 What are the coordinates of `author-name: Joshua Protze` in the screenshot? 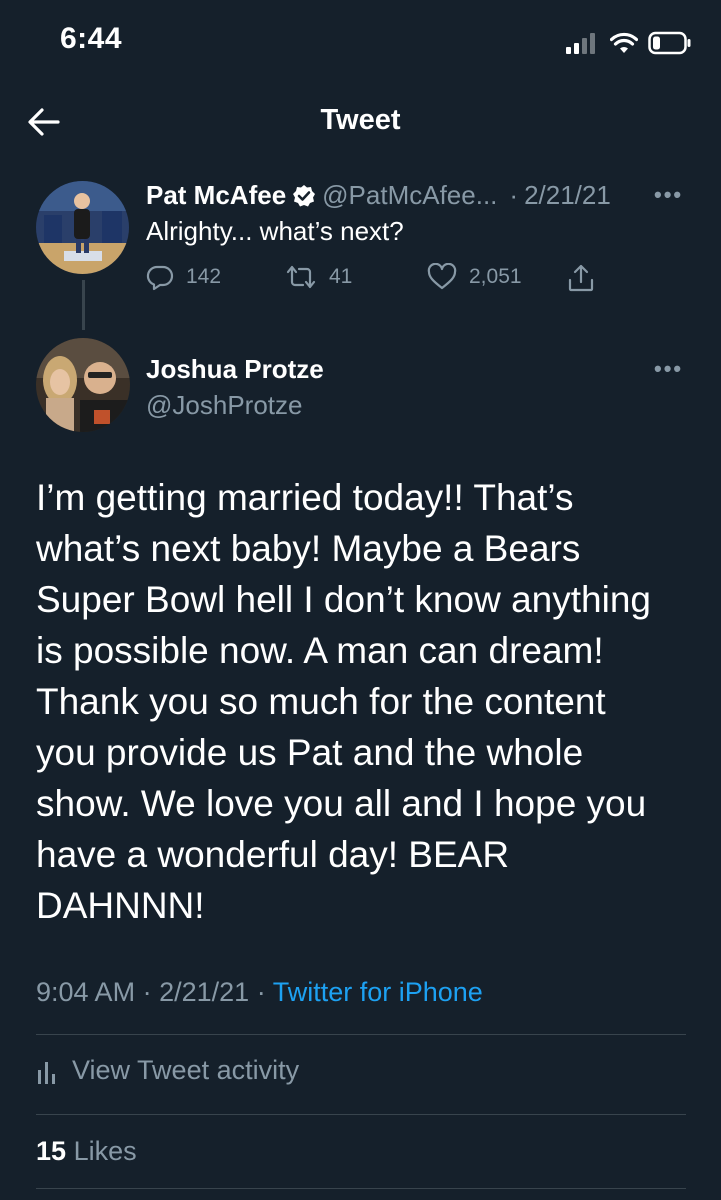 It's located at (235, 369).